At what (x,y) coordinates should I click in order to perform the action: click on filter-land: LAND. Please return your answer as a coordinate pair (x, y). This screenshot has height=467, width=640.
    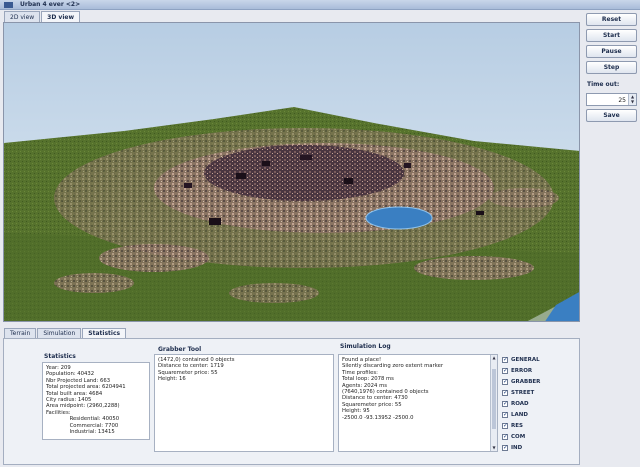
    Looking at the image, I should click on (515, 414).